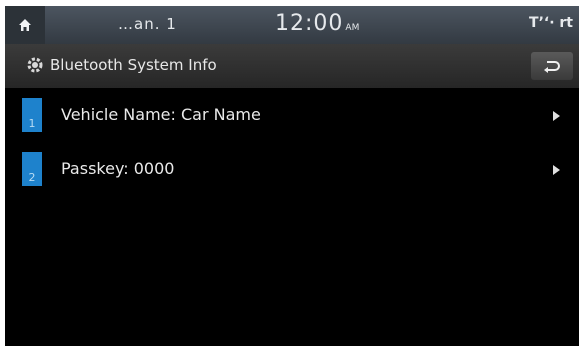 The image size is (584, 352). I want to click on bluetooth-gear-icon, so click(35, 65).